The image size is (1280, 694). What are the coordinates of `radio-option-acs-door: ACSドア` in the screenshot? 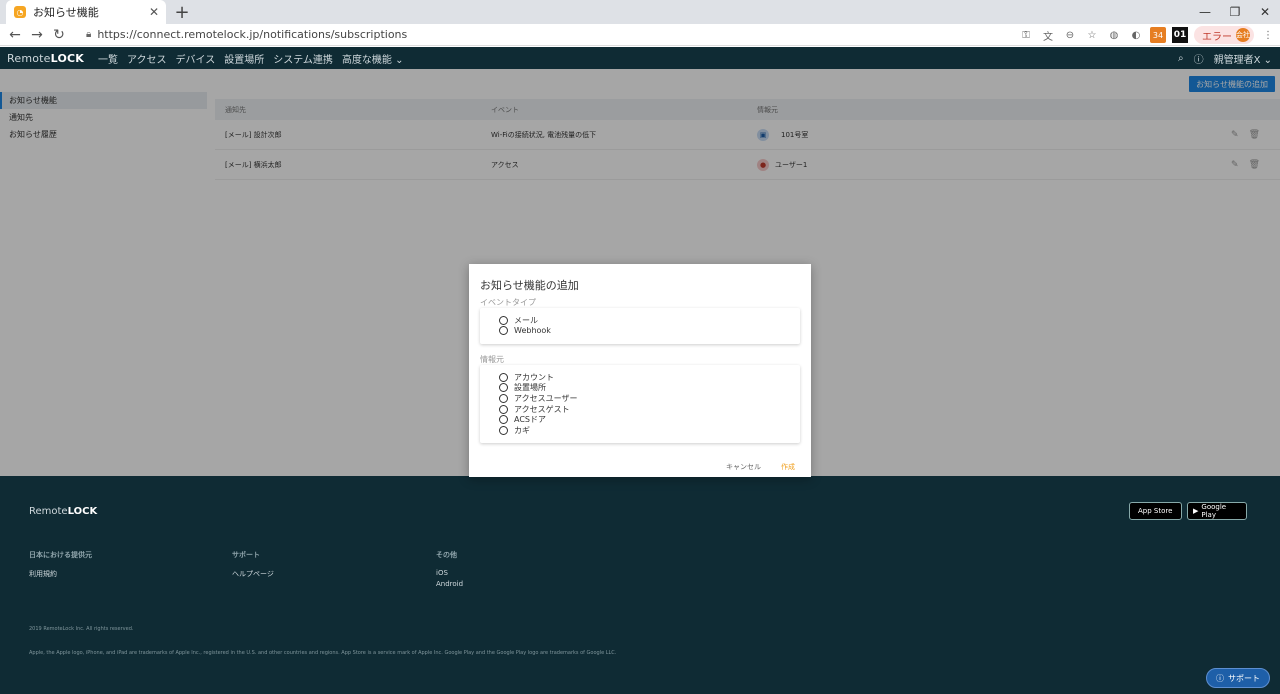 It's located at (649, 419).